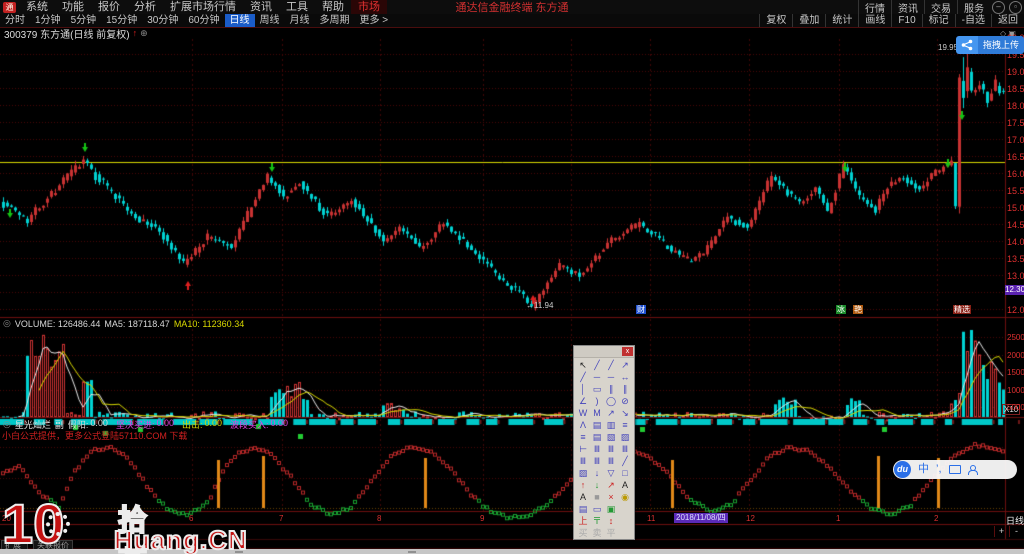 The width and height of the screenshot is (1024, 554). Describe the element at coordinates (907, 7) in the screenshot. I see `top-button-资讯: 资讯` at that location.